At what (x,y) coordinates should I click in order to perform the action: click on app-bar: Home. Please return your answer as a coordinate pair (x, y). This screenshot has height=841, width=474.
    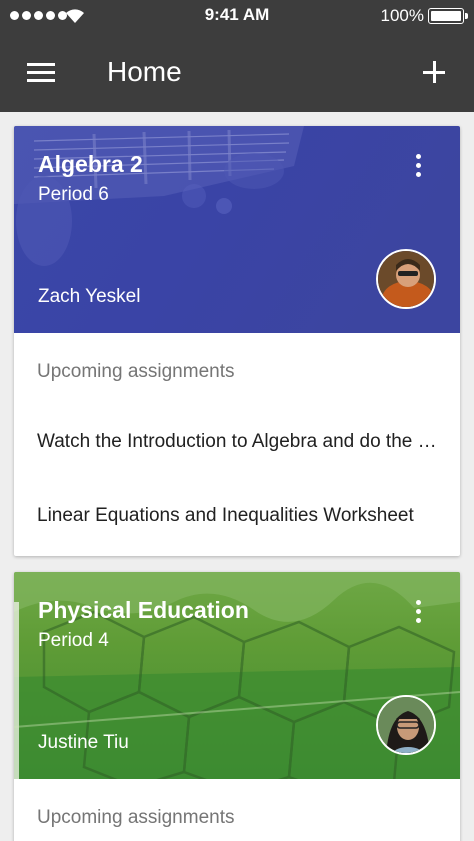
    Looking at the image, I should click on (237, 72).